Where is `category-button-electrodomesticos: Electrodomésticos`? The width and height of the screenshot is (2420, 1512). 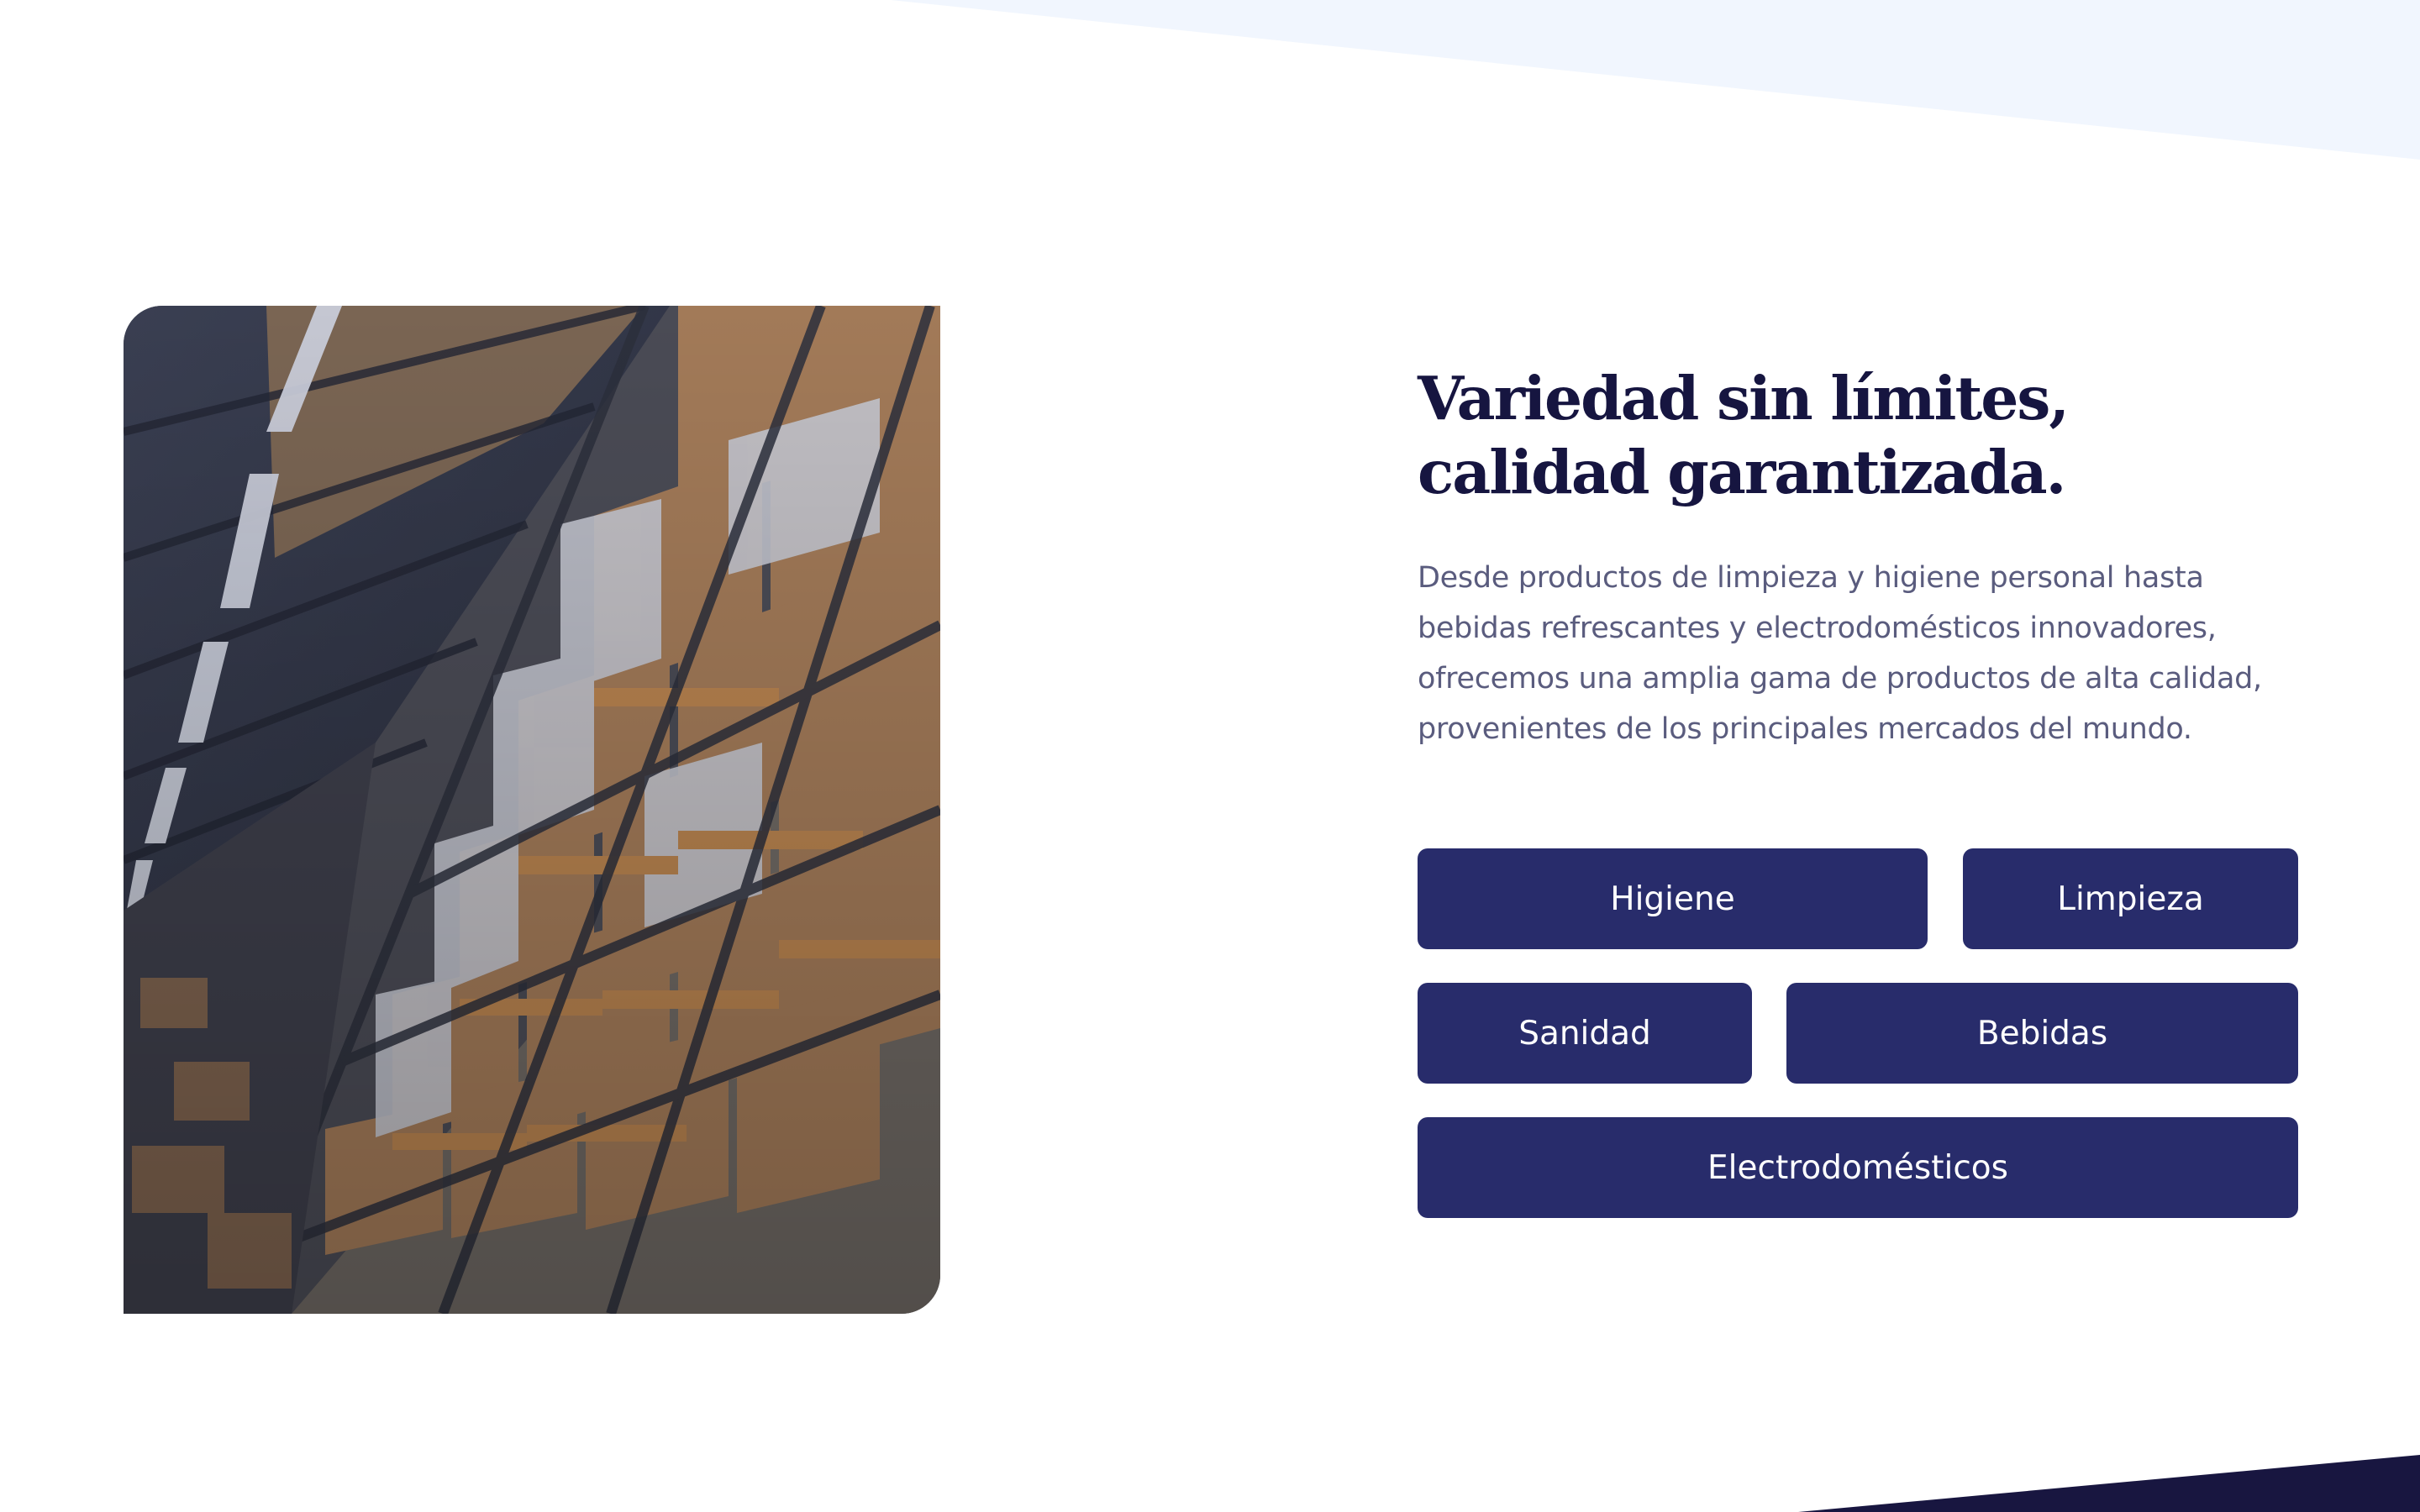 category-button-electrodomesticos: Electrodomésticos is located at coordinates (1858, 1167).